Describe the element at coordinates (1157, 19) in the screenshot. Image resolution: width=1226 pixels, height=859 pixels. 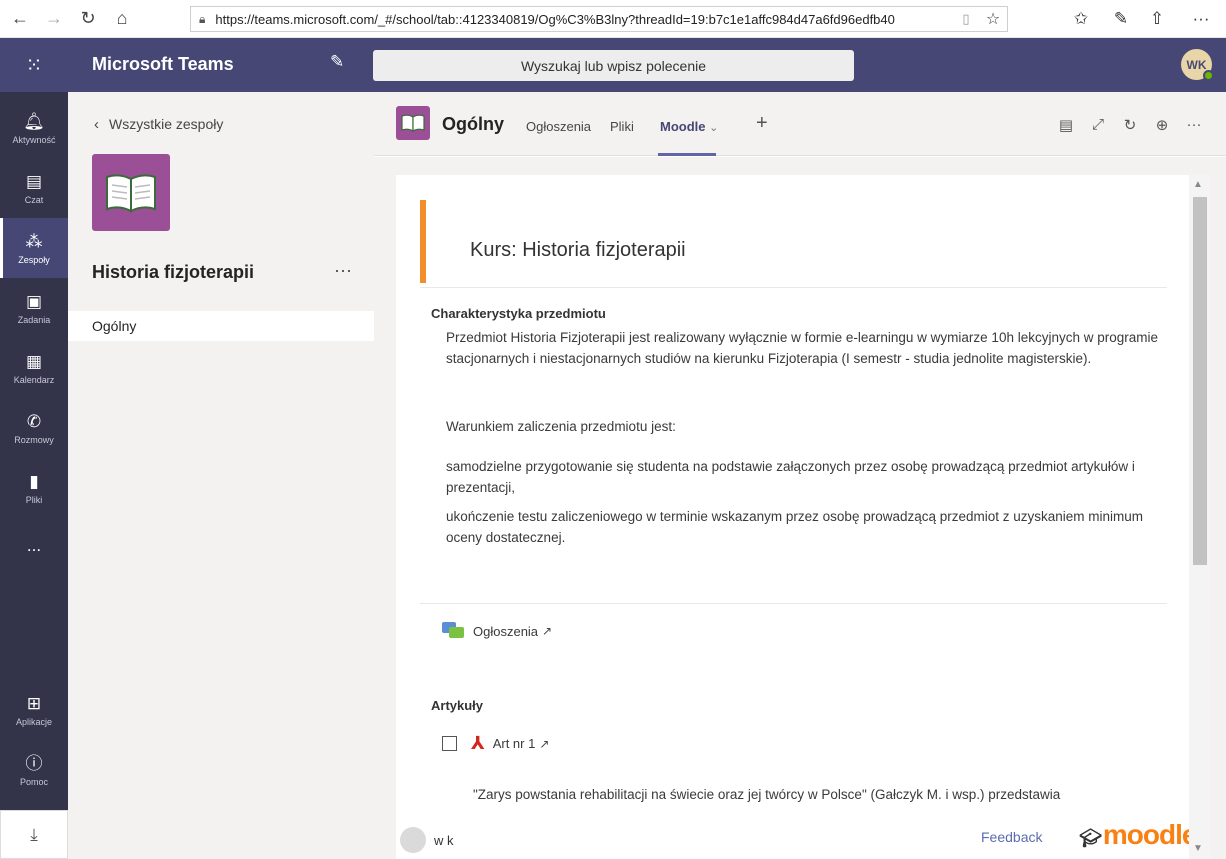
I see `share-icon: ⇧` at that location.